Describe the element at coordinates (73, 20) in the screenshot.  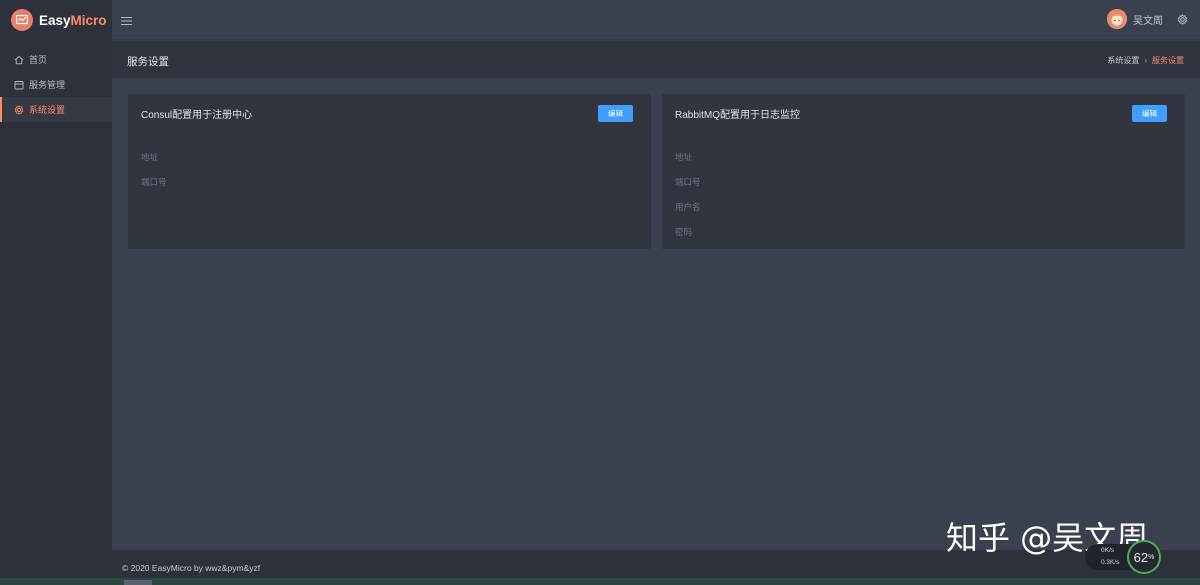
I see `app-name: EasyMicro` at that location.